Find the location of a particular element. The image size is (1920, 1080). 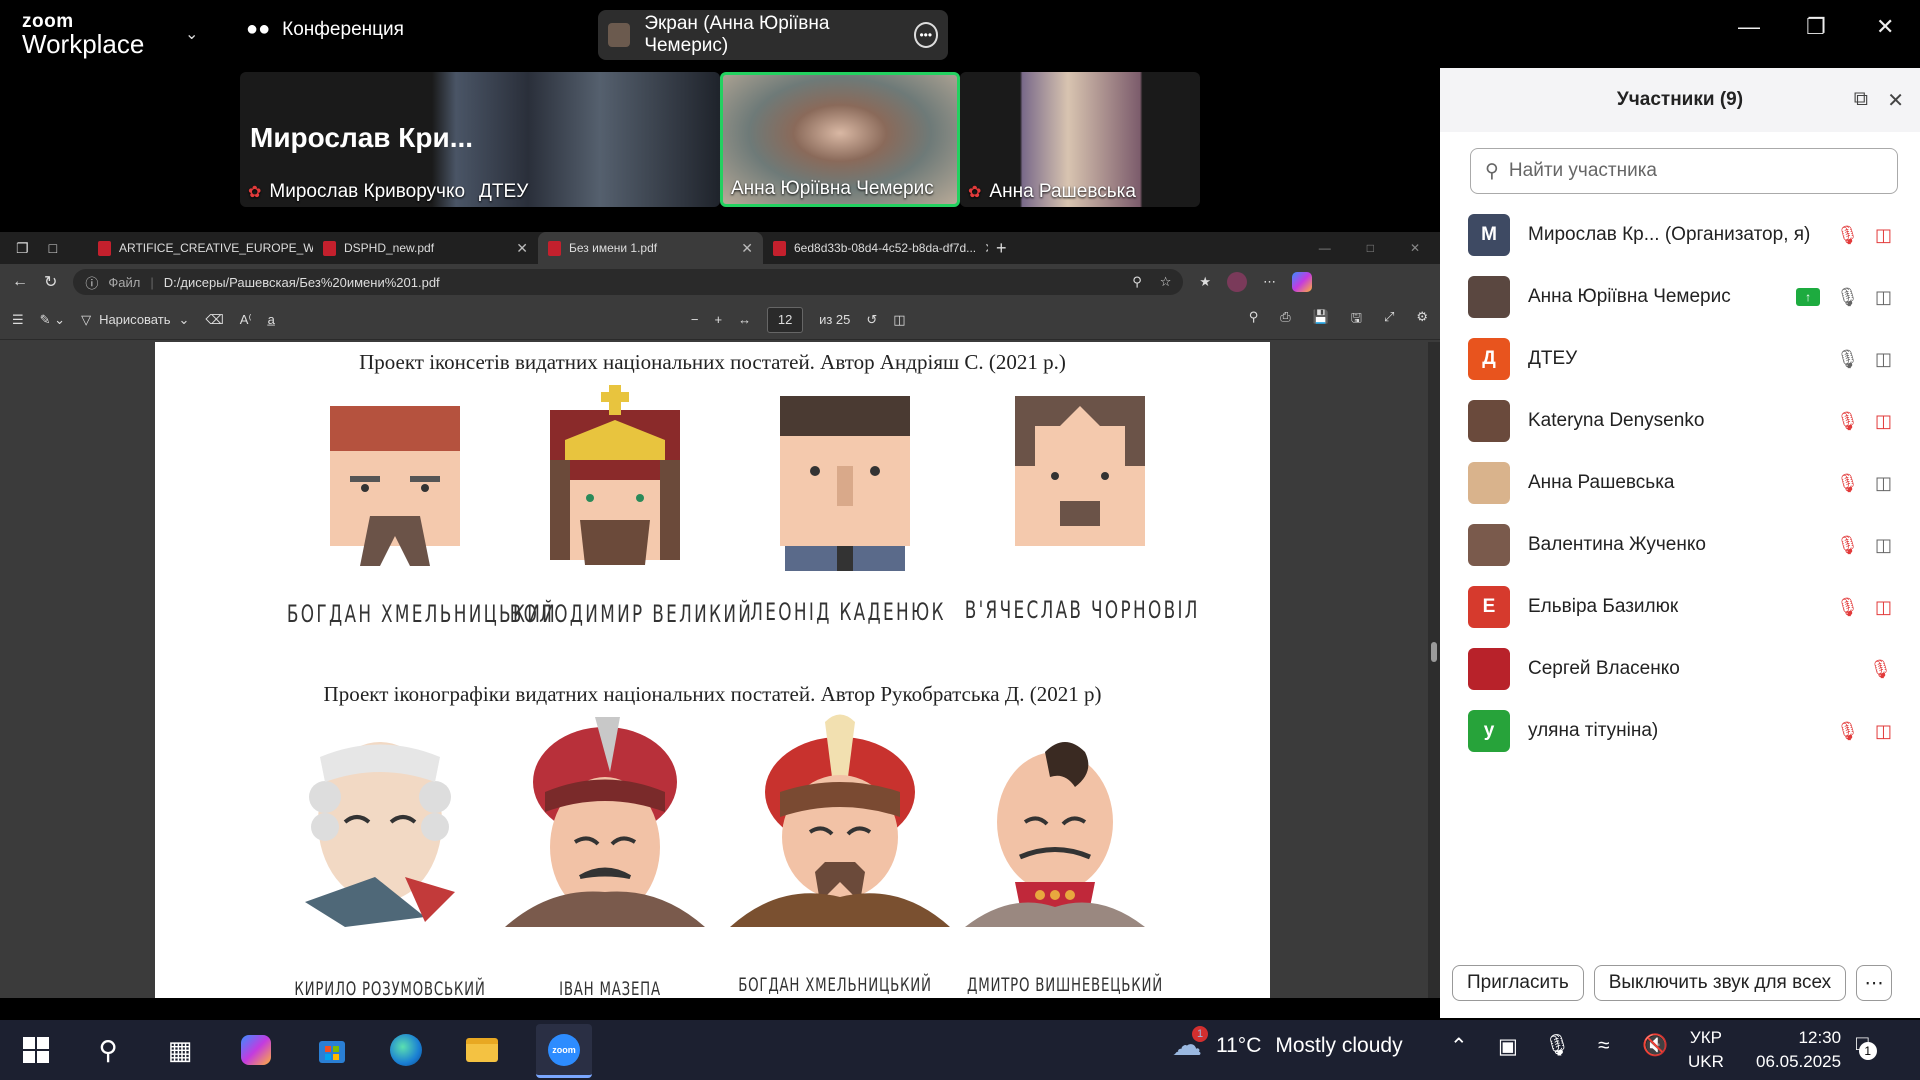

video-tile-anna-rashevska: ✿ Анна Рашевська is located at coordinates (1080, 139).